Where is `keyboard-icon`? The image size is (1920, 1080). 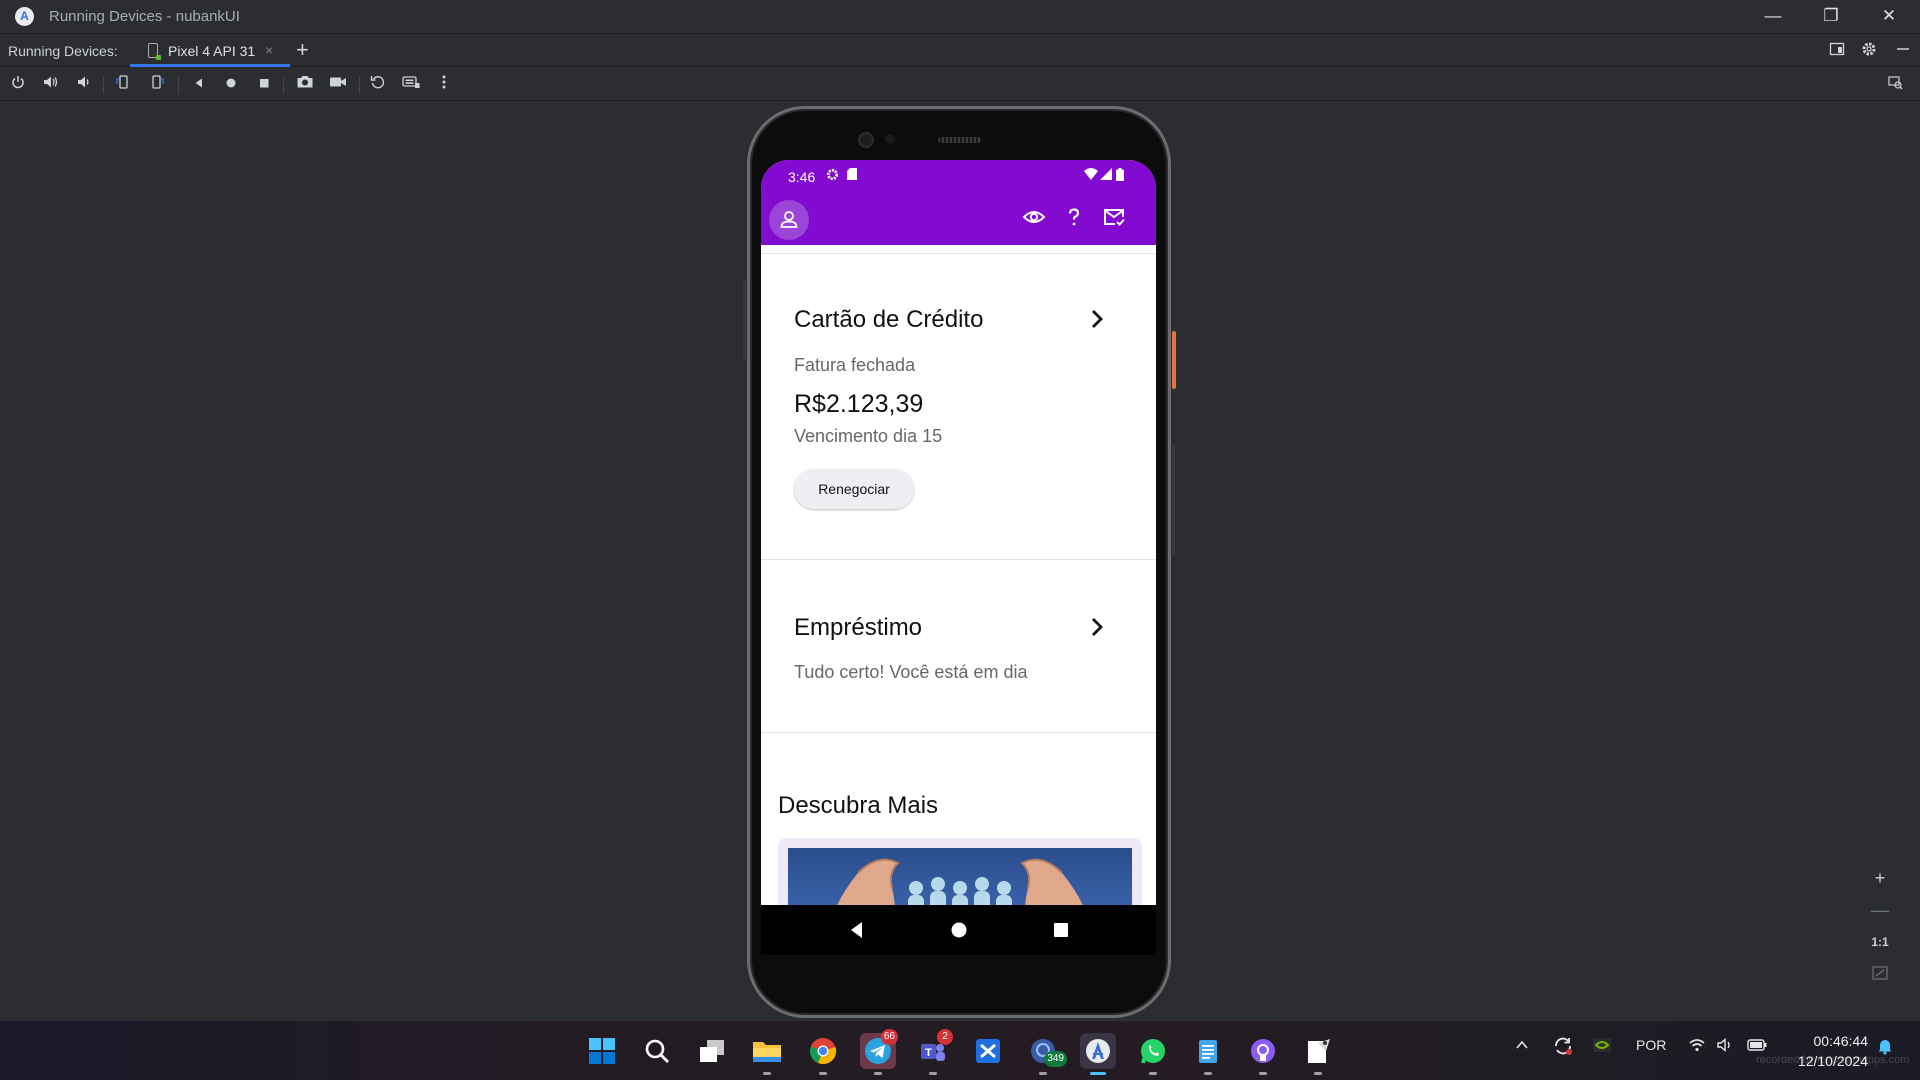 keyboard-icon is located at coordinates (411, 85).